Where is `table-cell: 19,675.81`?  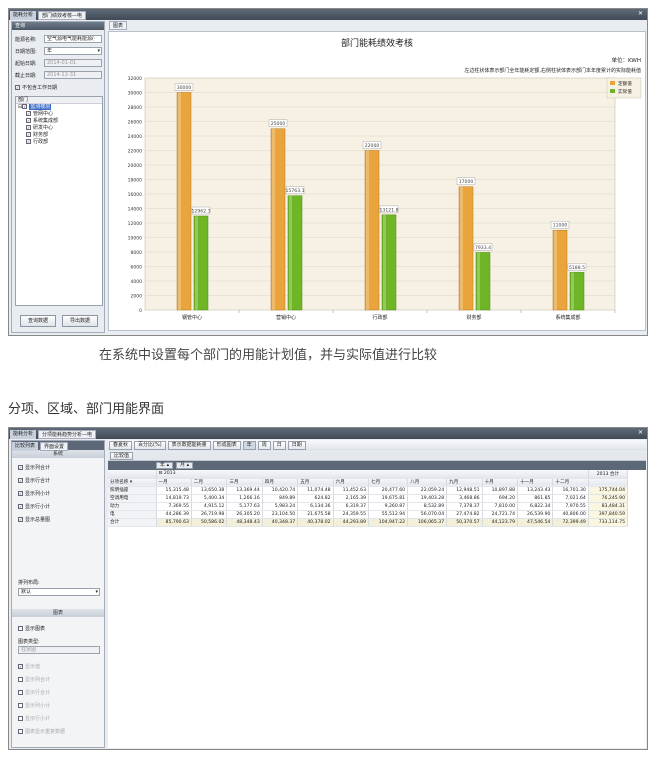
table-cell: 19,675.81 is located at coordinates (388, 498).